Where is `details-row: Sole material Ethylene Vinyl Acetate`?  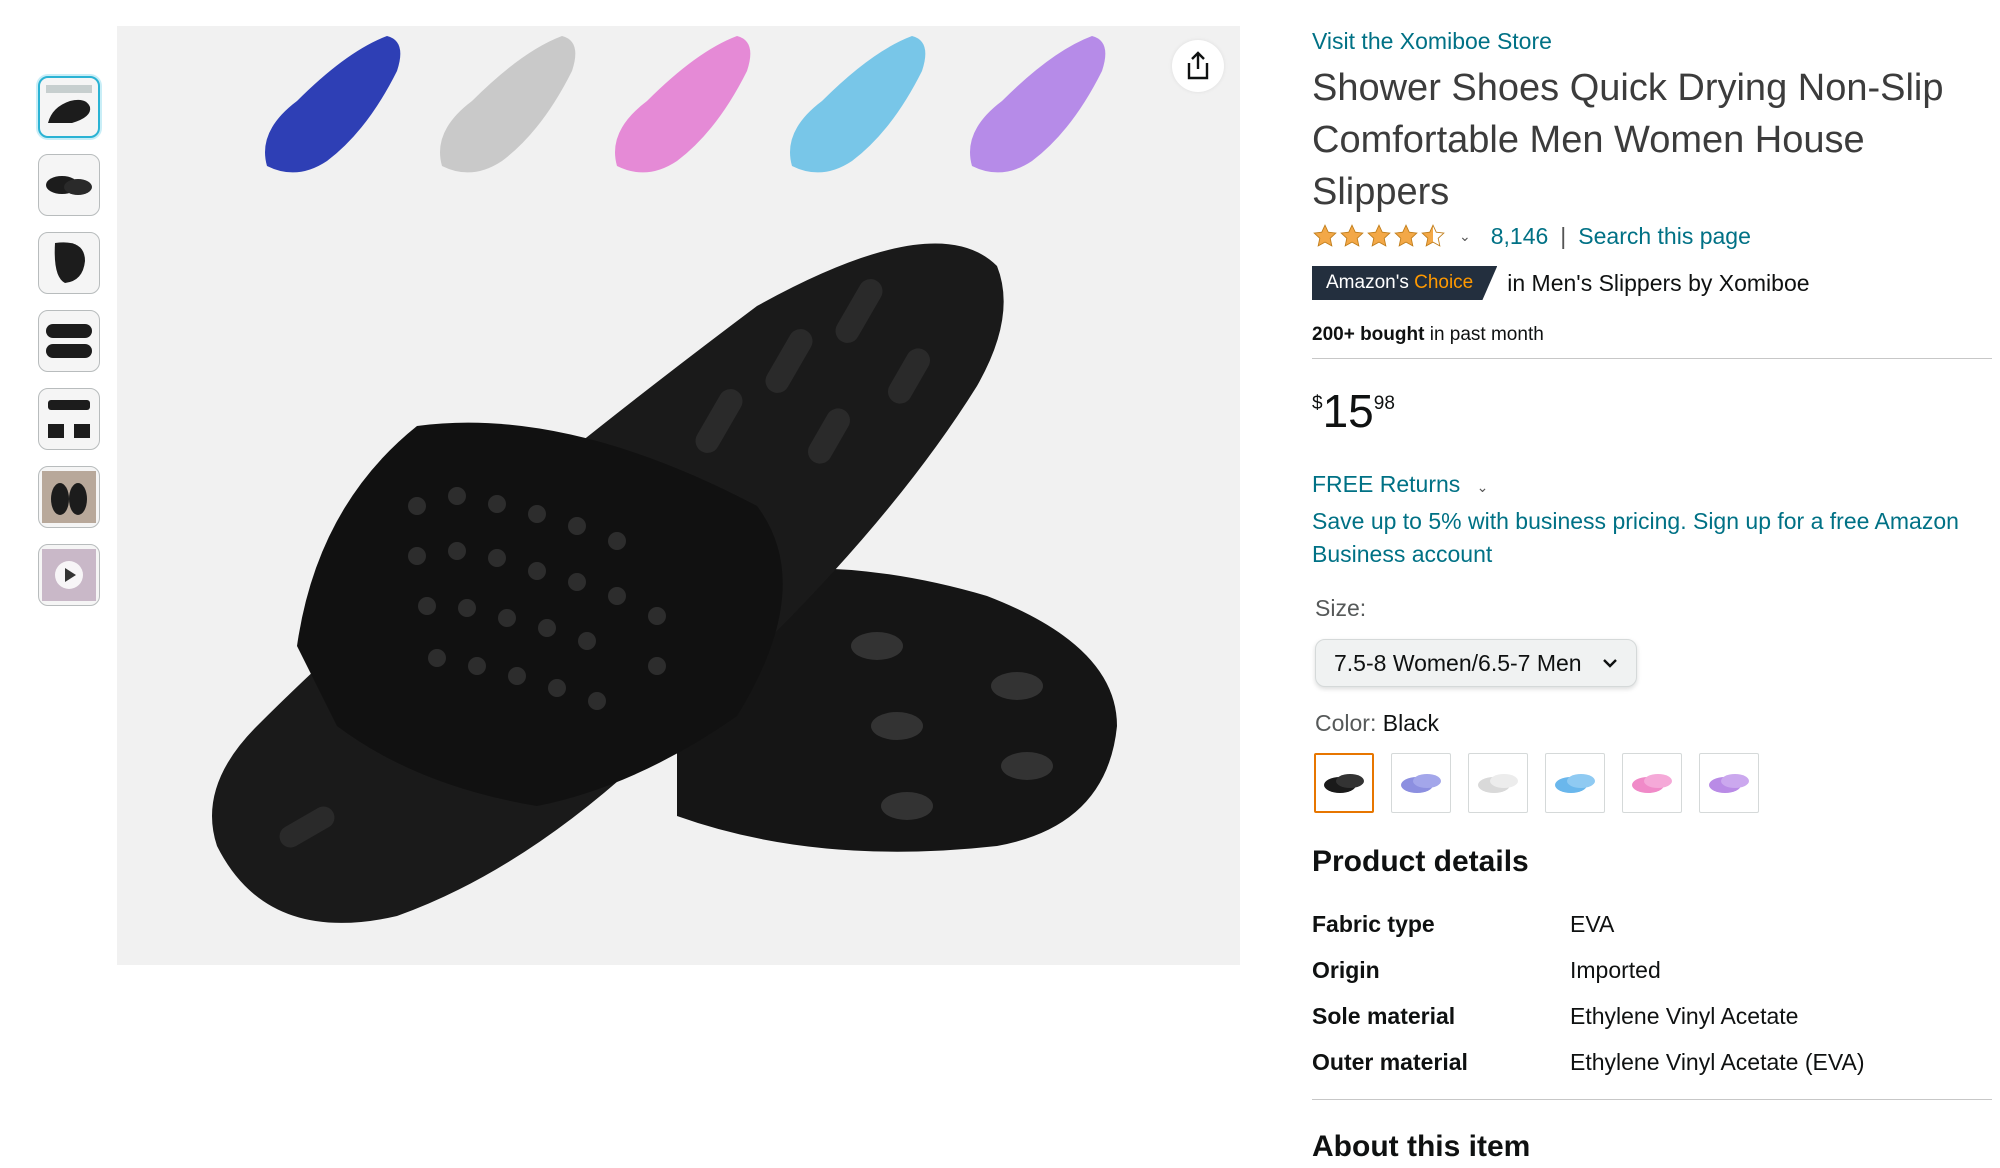 details-row: Sole material Ethylene Vinyl Acetate is located at coordinates (1652, 1016).